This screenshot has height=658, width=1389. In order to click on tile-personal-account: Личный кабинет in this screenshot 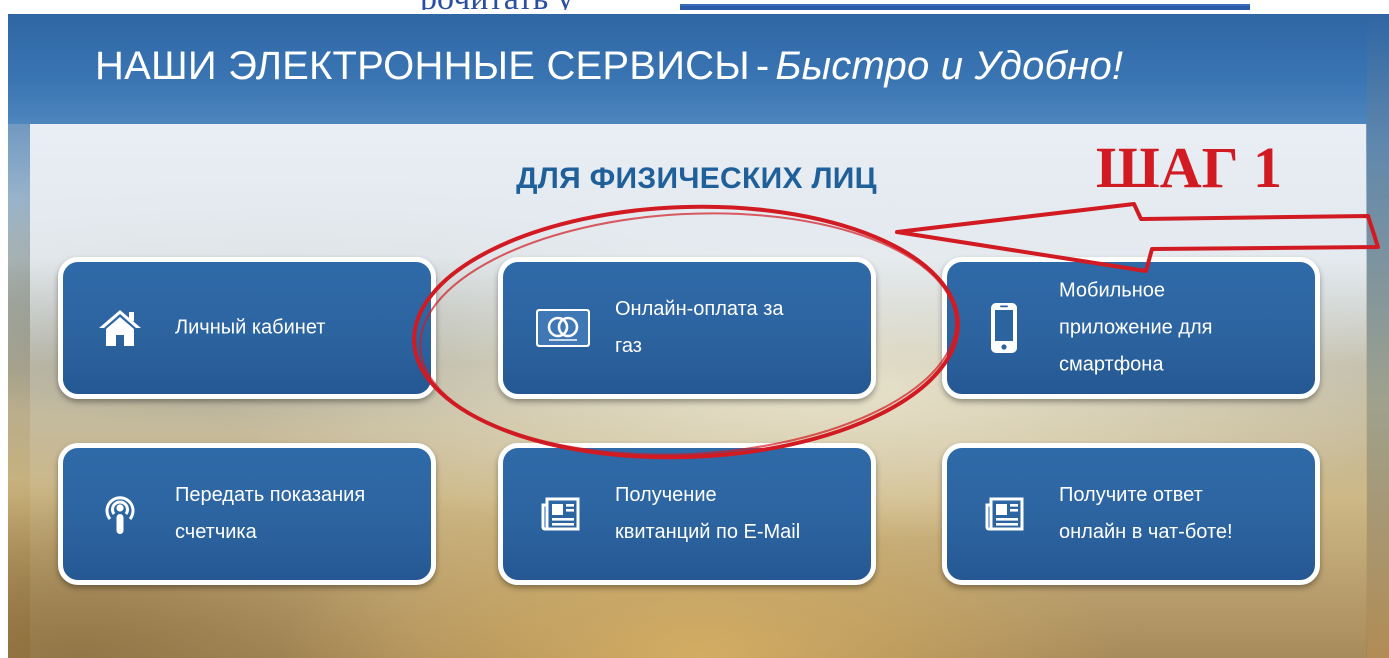, I will do `click(247, 328)`.